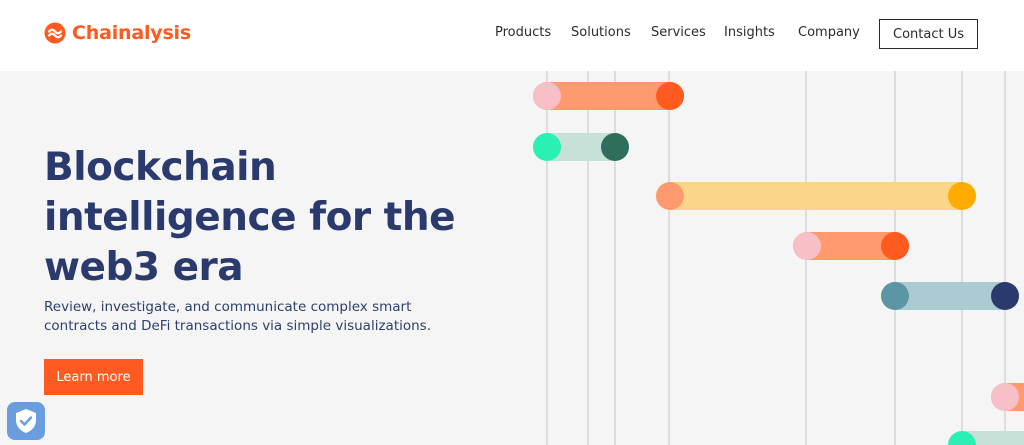  What do you see at coordinates (144, 267) in the screenshot?
I see `hero-title-line-3: web3 era` at bounding box center [144, 267].